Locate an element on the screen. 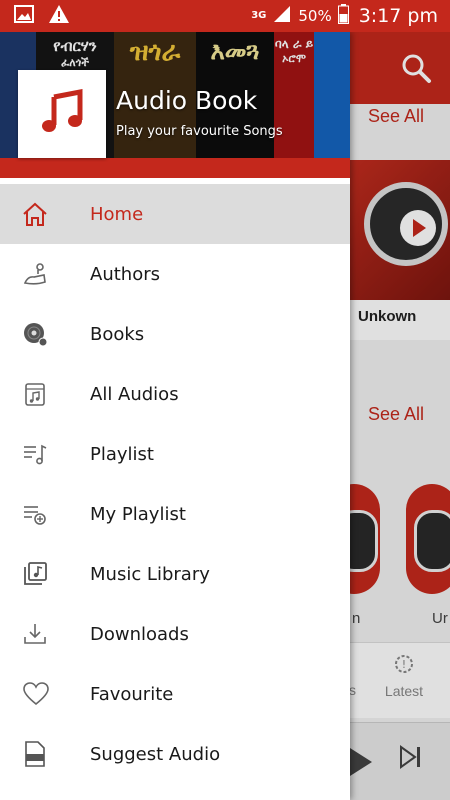  menu-item-label: Authors is located at coordinates (125, 274).